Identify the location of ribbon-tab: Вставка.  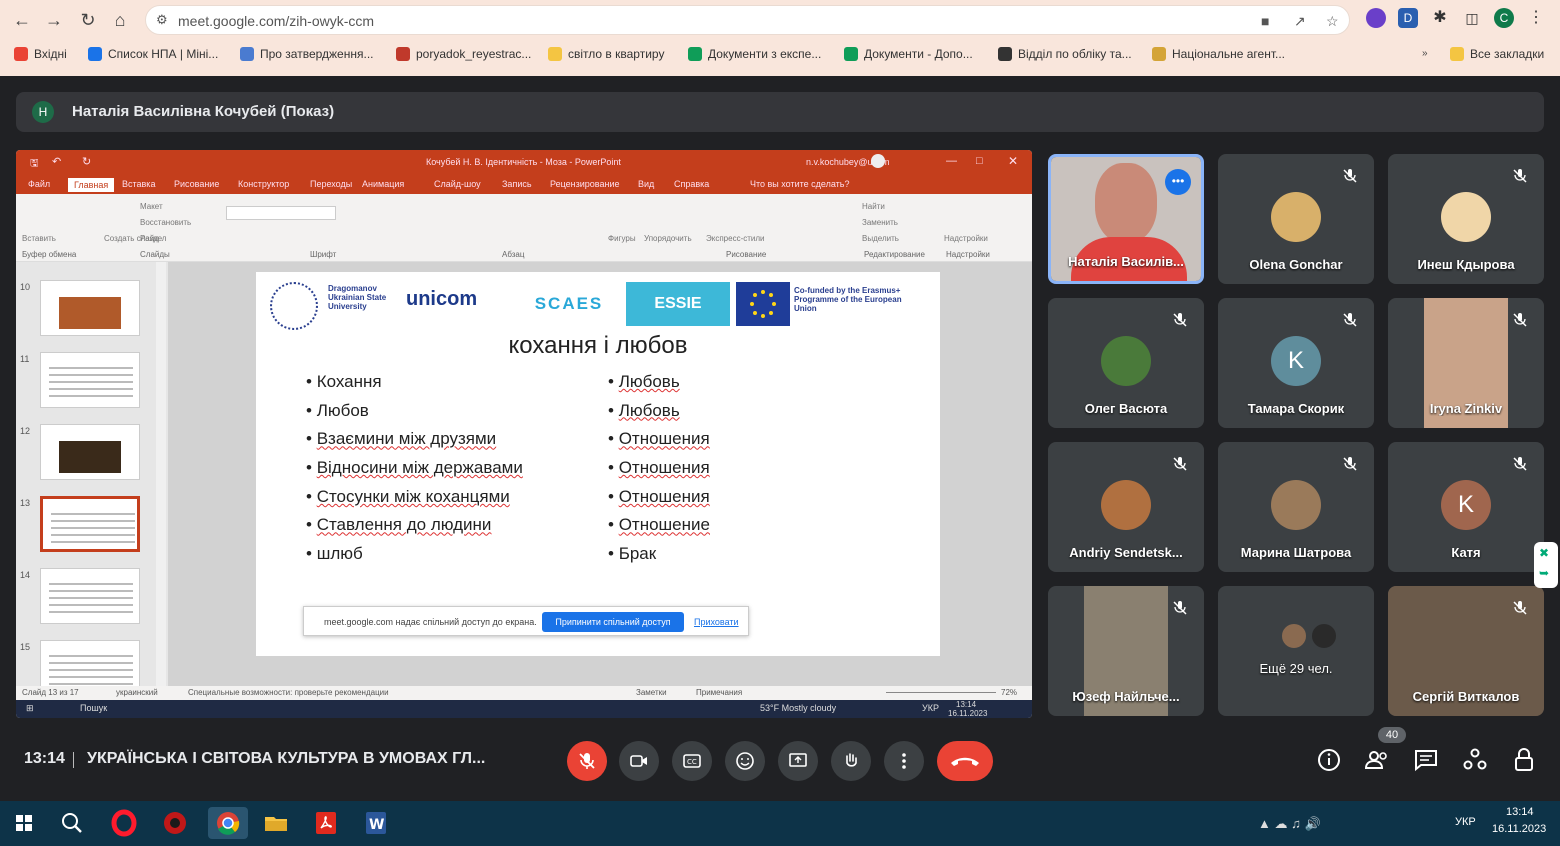
(138, 184).